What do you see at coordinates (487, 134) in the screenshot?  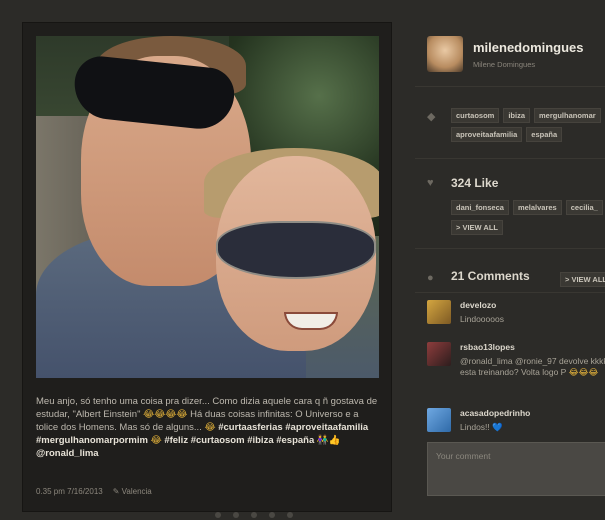 I see `tag-chip: aproveitaafamilia` at bounding box center [487, 134].